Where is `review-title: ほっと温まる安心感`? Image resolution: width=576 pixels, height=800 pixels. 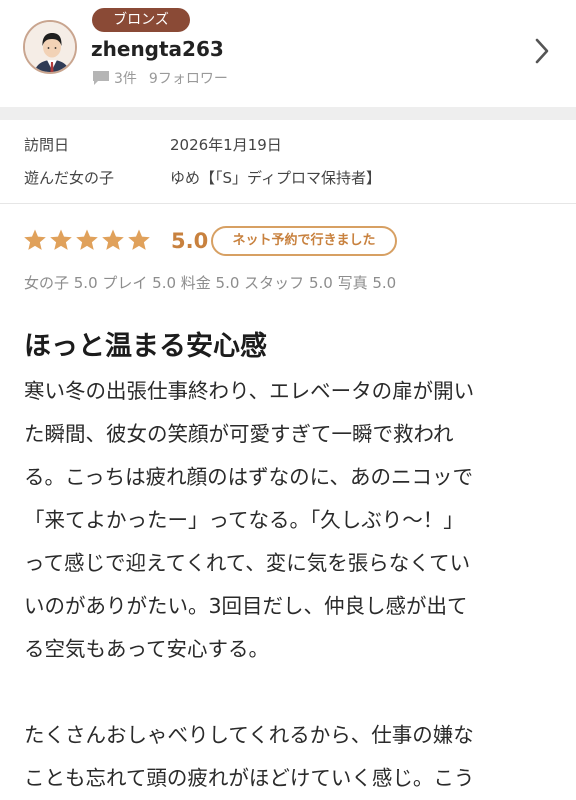
review-title: ほっと温まる安心感 is located at coordinates (145, 346).